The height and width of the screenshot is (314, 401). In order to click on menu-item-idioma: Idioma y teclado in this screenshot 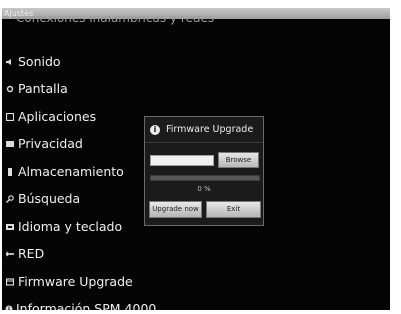, I will do `click(72, 226)`.